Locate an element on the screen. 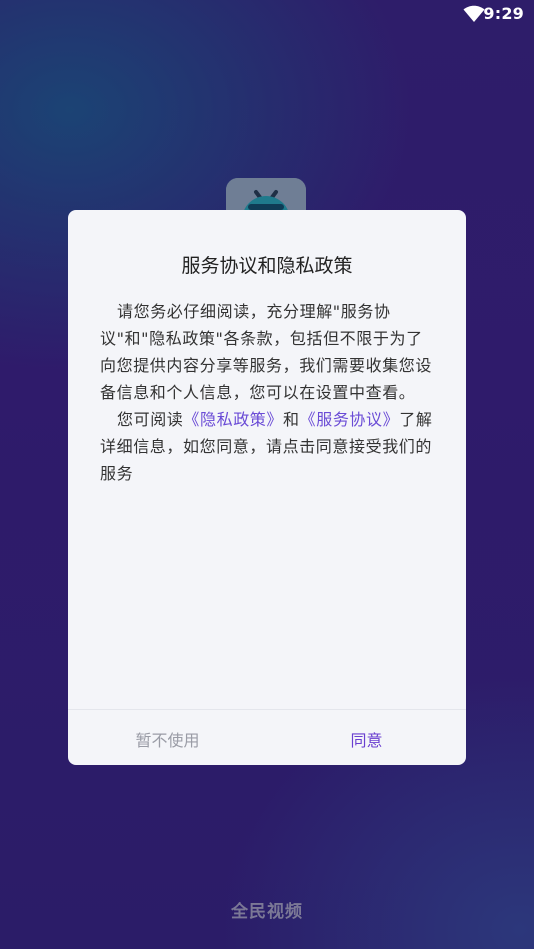 This screenshot has height=949, width=534. status-time: 9:29 is located at coordinates (503, 13).